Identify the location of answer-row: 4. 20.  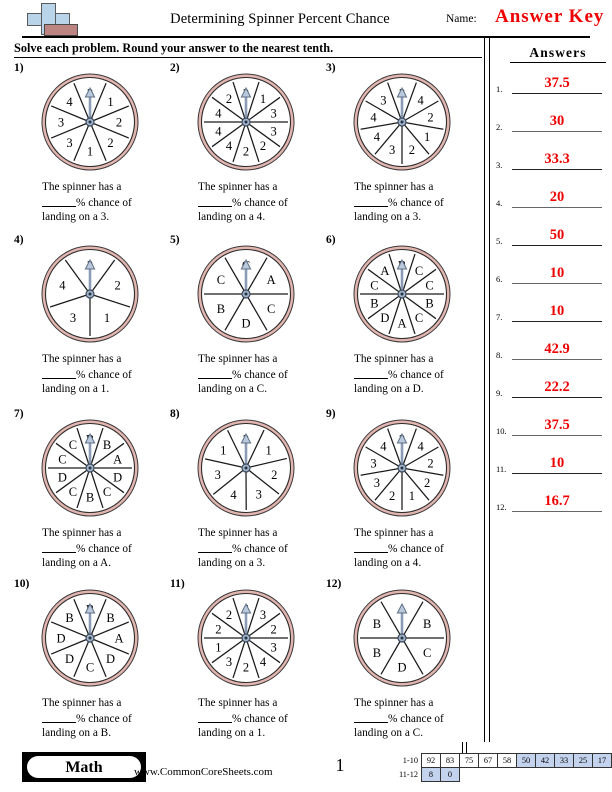
(552, 197).